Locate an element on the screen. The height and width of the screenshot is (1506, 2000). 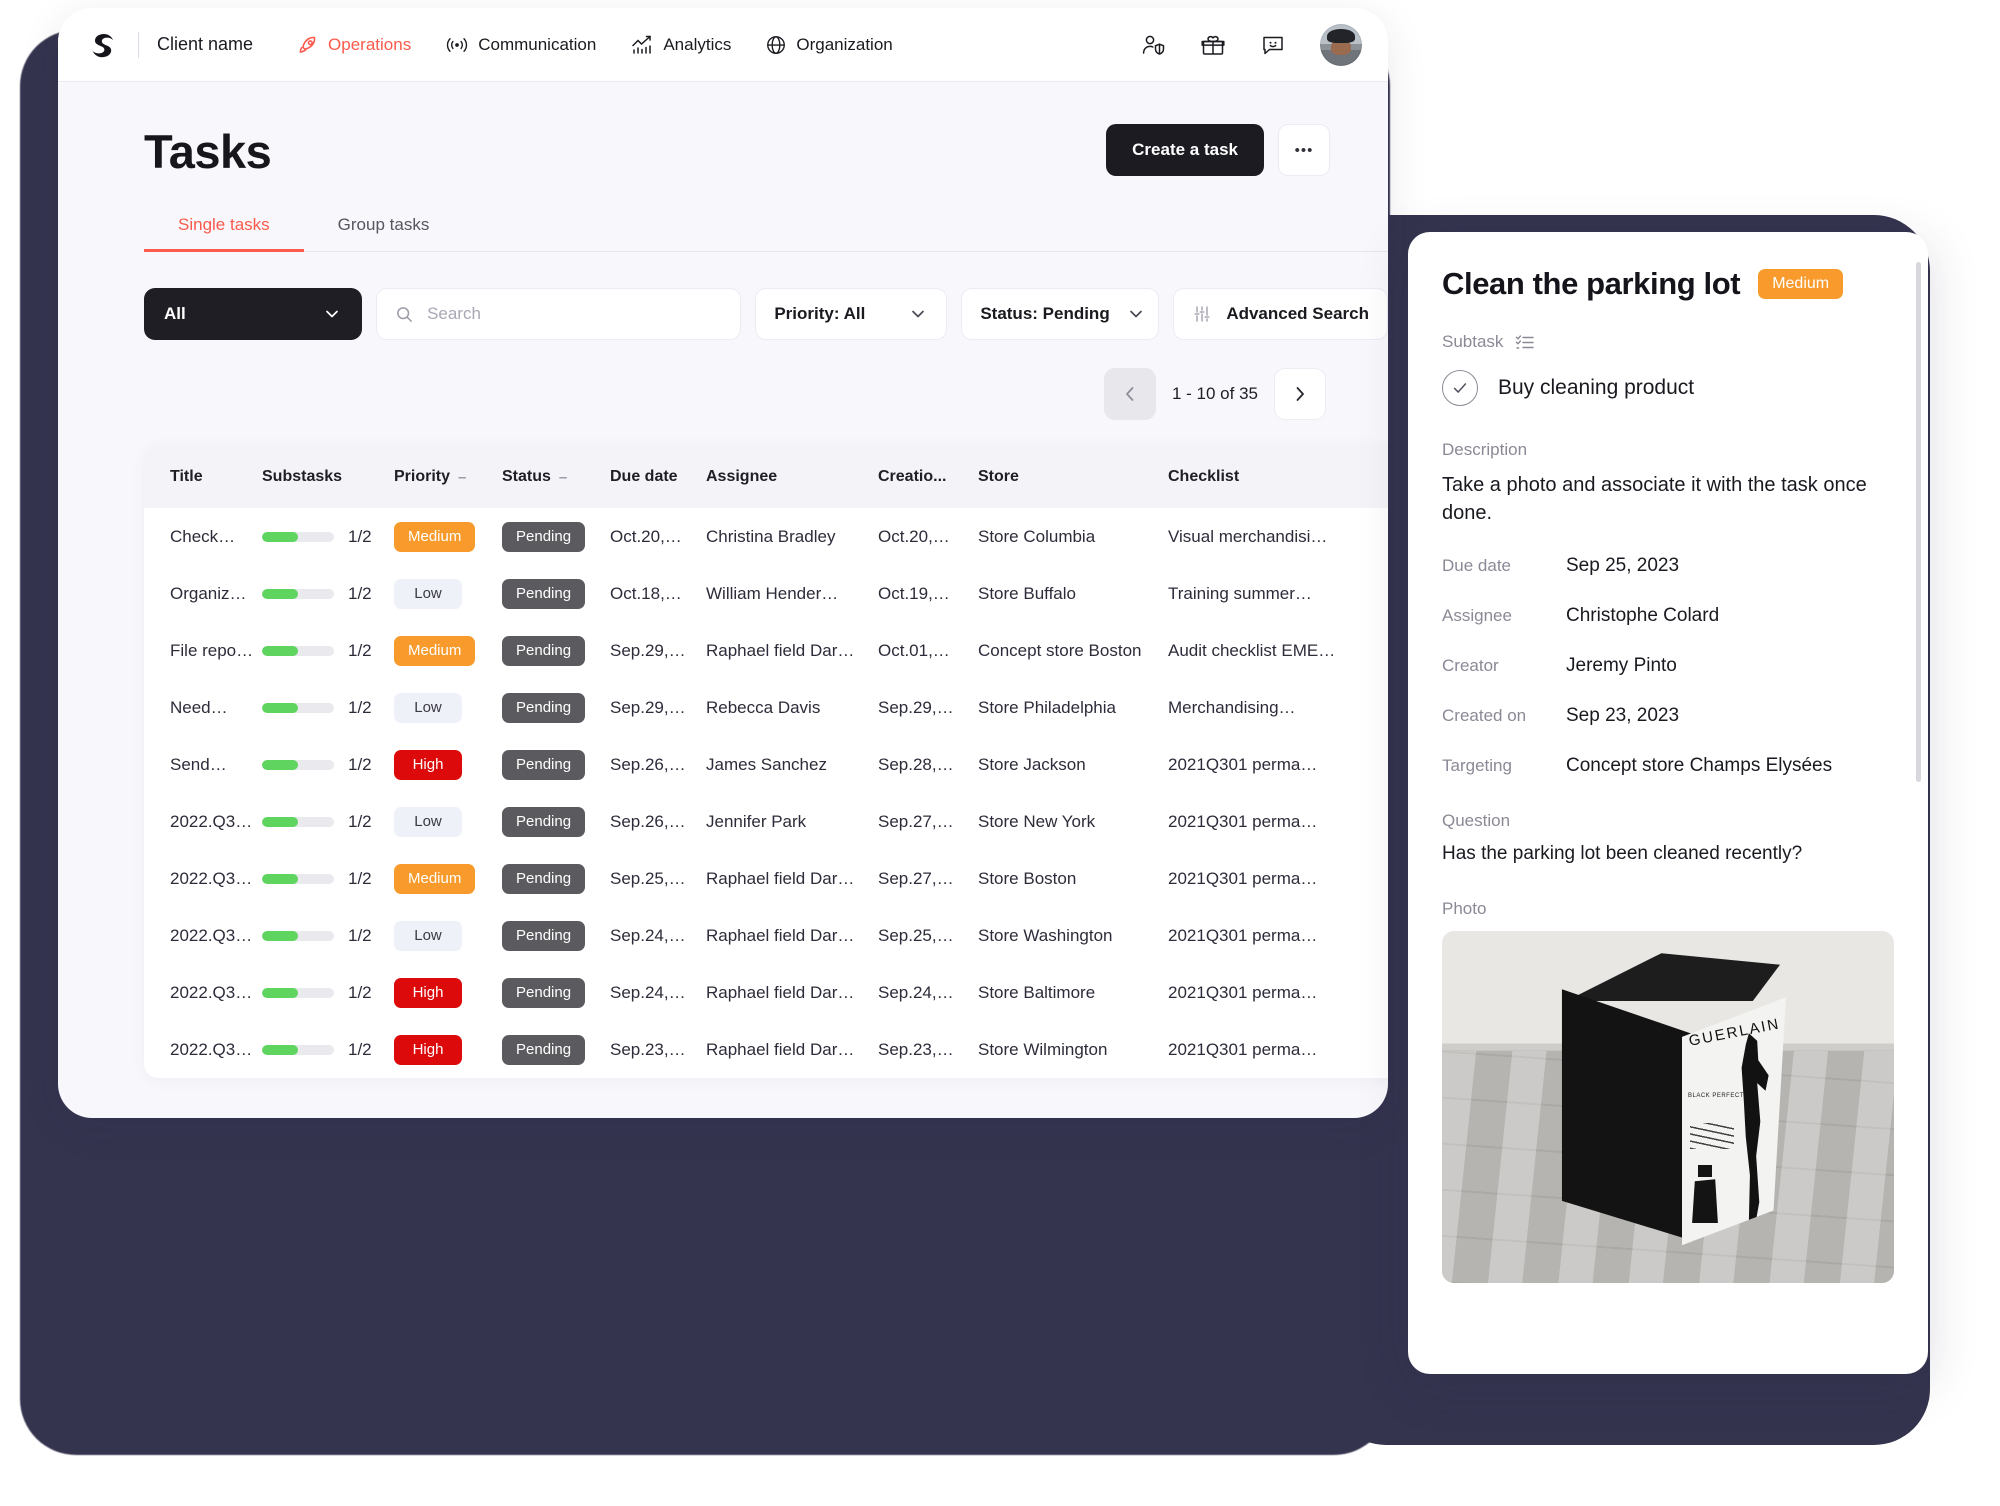
nav-item-operations: Operations is located at coordinates (354, 45).